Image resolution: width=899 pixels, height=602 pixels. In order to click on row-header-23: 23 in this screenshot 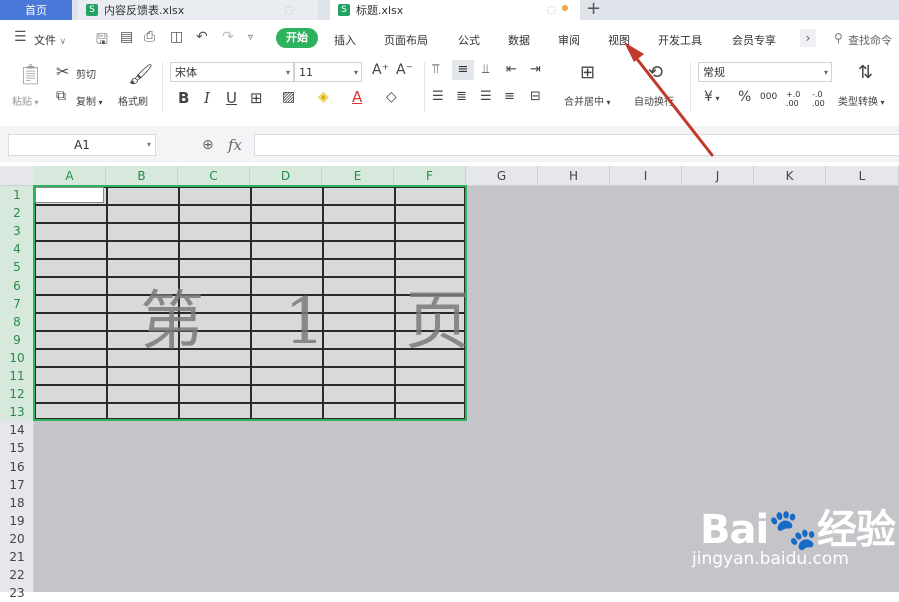, I will do `click(17, 593)`.